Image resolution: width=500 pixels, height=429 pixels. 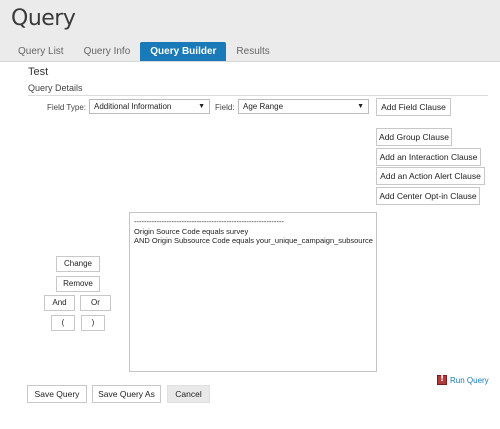 What do you see at coordinates (303, 106) in the screenshot?
I see `field-select: Age Range ▼` at bounding box center [303, 106].